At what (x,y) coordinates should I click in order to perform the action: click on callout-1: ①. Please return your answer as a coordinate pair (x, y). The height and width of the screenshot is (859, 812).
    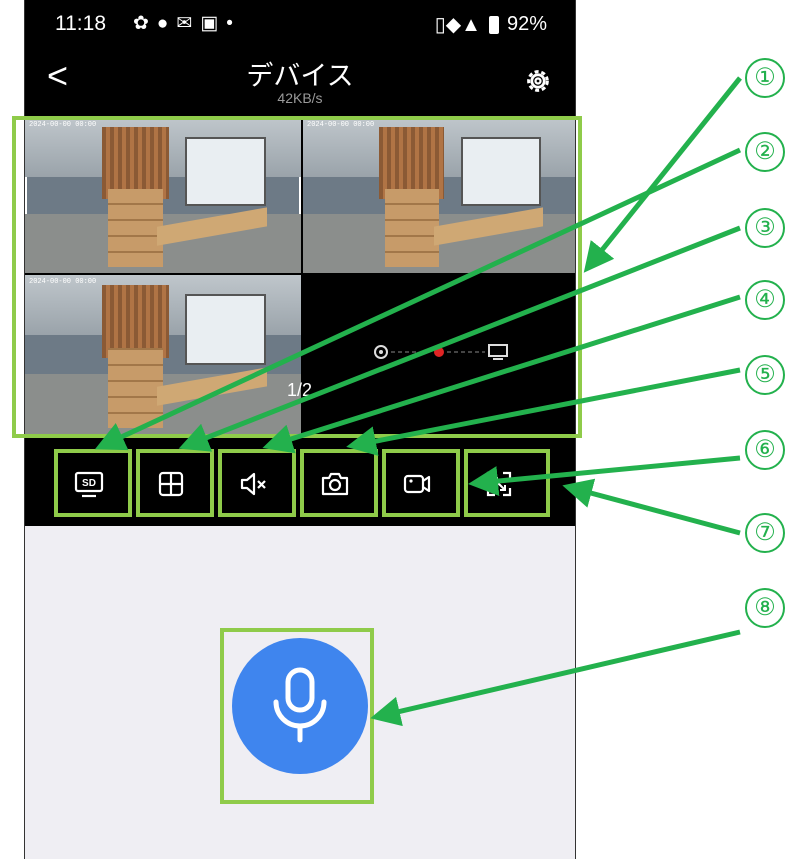
    Looking at the image, I should click on (765, 78).